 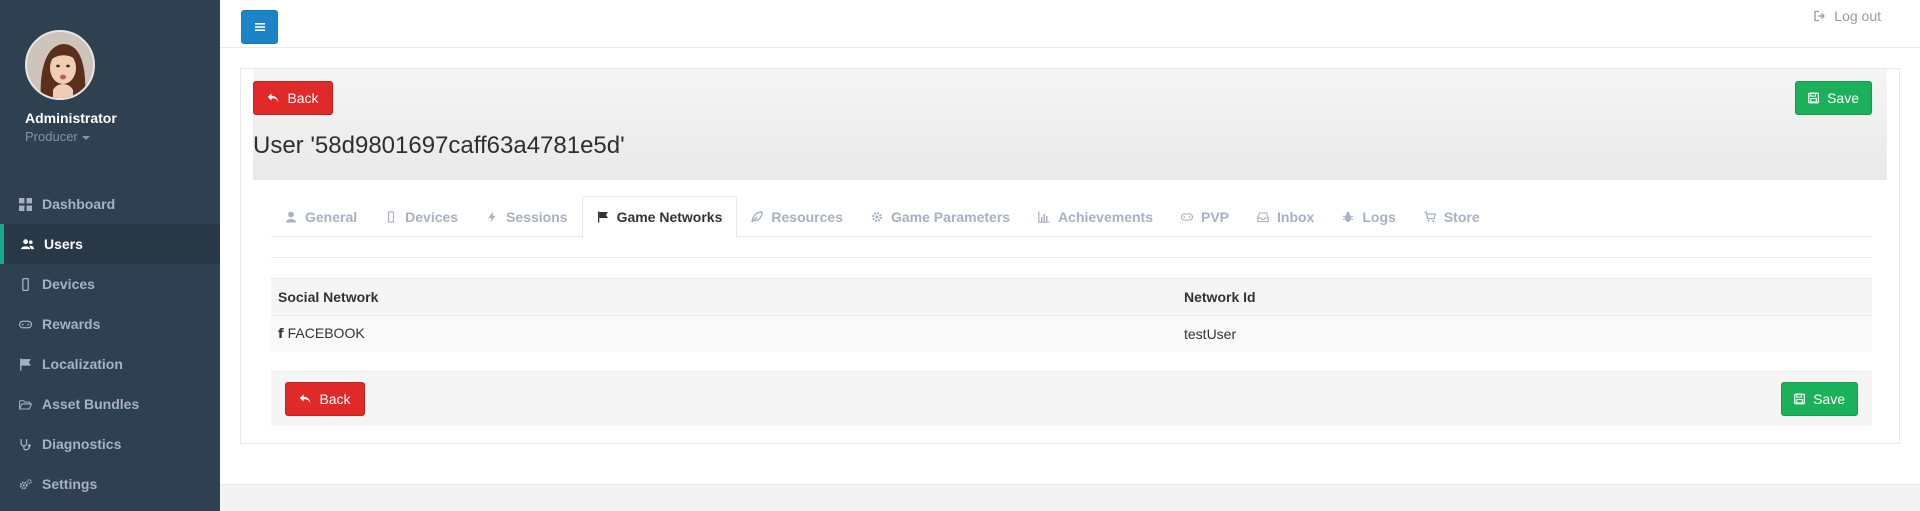 I want to click on inbox-icon, so click(x=1263, y=216).